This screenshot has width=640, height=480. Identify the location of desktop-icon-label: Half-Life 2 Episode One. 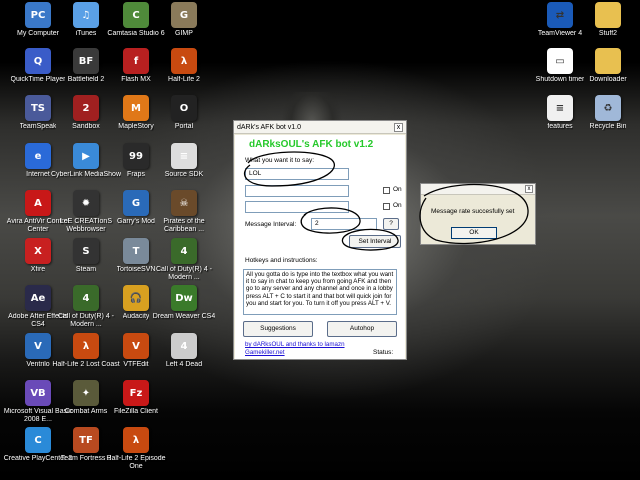
(136, 462).